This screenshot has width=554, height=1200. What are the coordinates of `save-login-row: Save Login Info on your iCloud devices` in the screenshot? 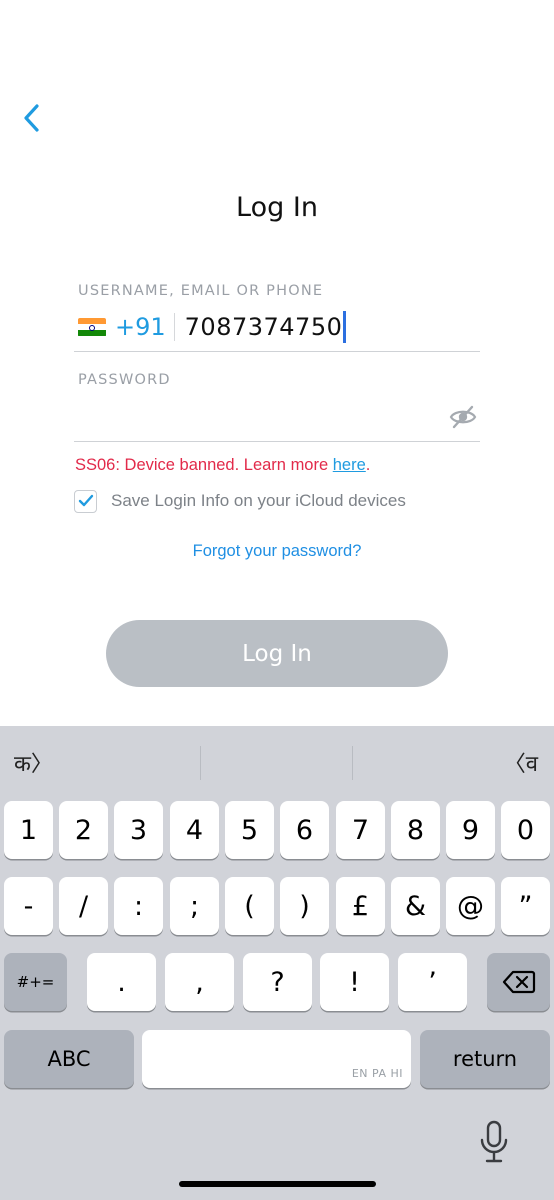 It's located at (240, 501).